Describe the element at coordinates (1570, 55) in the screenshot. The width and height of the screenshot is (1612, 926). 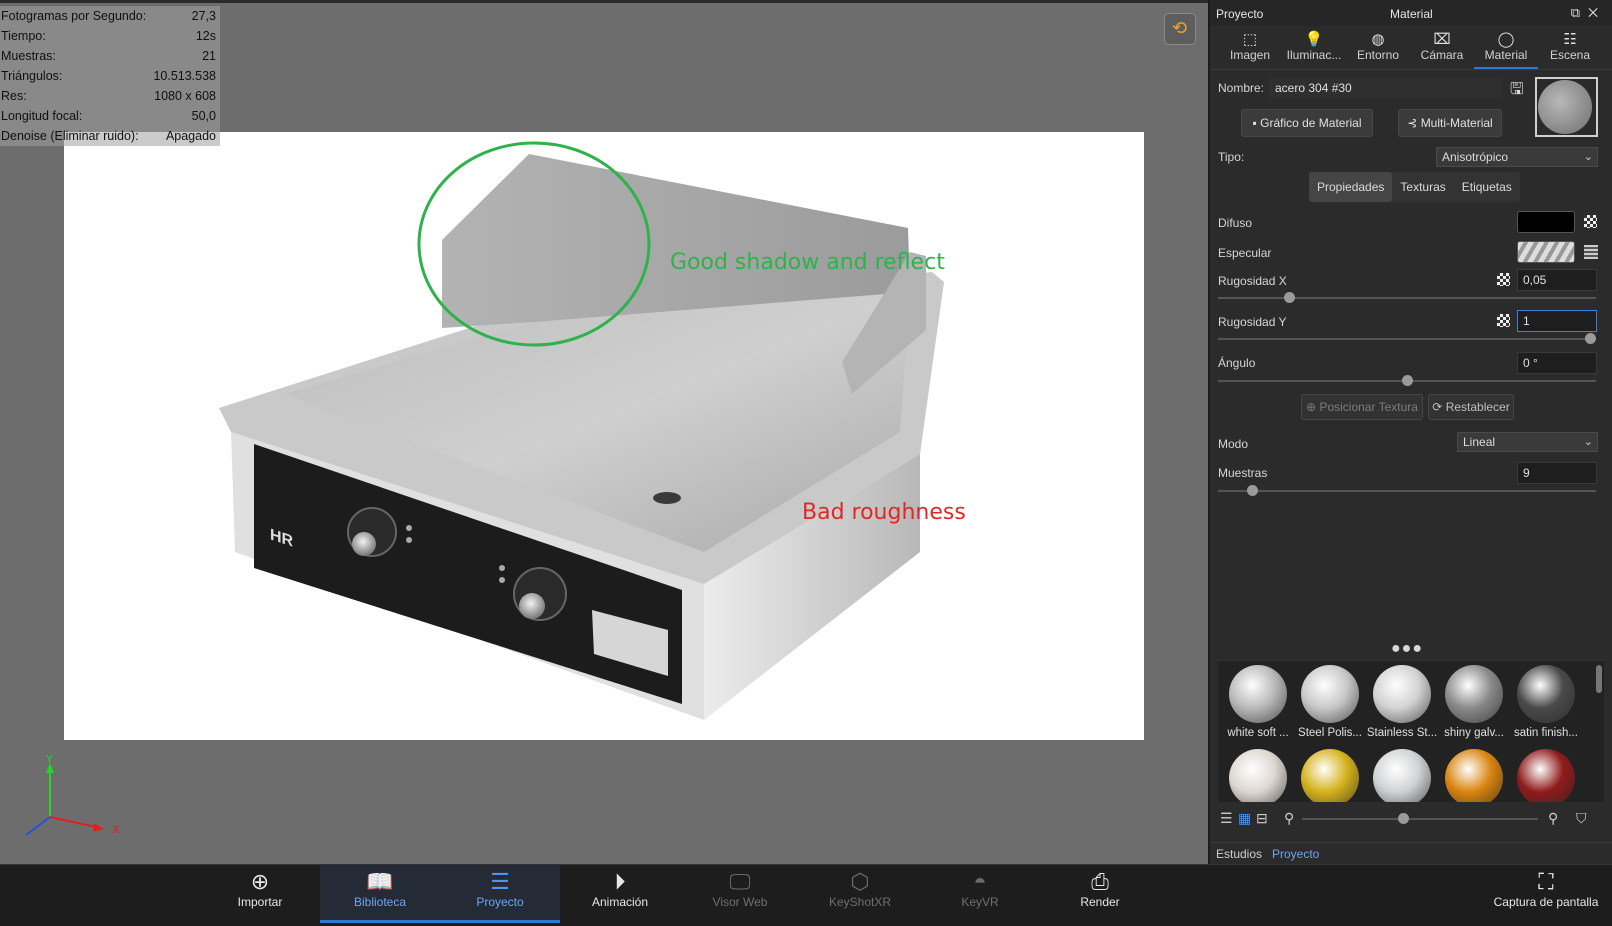
I see `tab-label: Escena` at that location.